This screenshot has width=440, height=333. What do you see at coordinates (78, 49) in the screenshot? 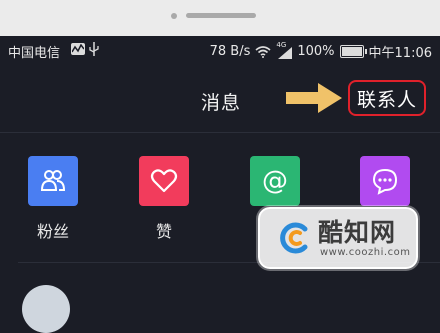
I see `activity-icon` at bounding box center [78, 49].